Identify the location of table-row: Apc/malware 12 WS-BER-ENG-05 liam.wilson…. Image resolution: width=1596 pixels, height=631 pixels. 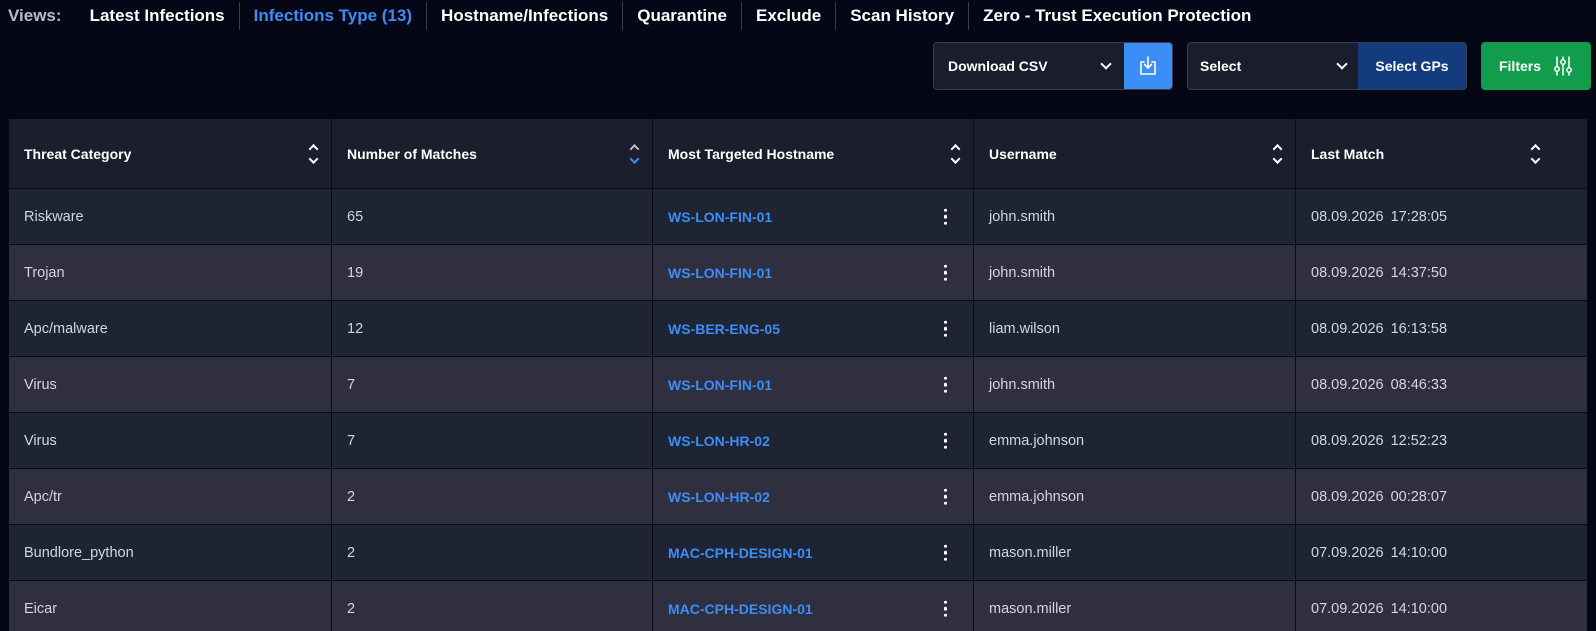
(798, 328).